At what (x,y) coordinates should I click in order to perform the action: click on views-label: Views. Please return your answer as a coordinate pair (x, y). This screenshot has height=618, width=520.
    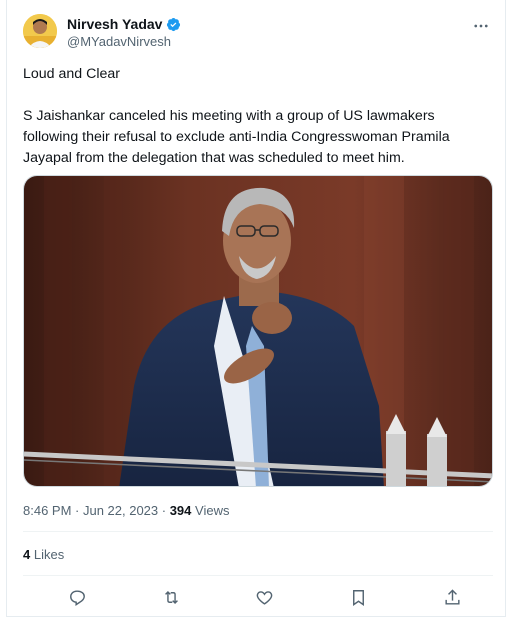
    Looking at the image, I should click on (210, 510).